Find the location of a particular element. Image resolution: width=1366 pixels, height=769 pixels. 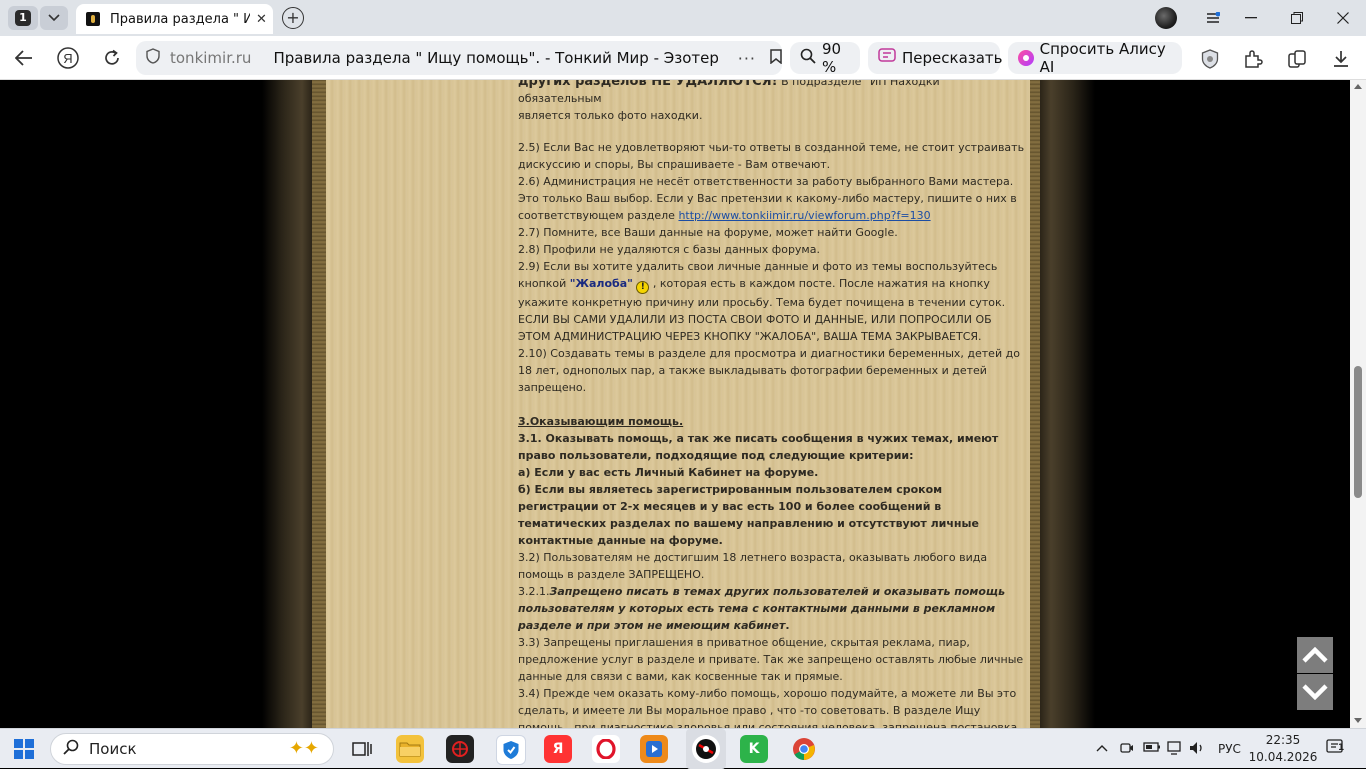

tab-close-icon: ✕ is located at coordinates (261, 19).